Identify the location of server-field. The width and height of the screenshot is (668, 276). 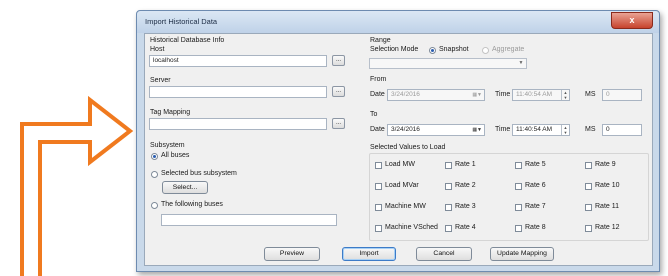
(238, 92).